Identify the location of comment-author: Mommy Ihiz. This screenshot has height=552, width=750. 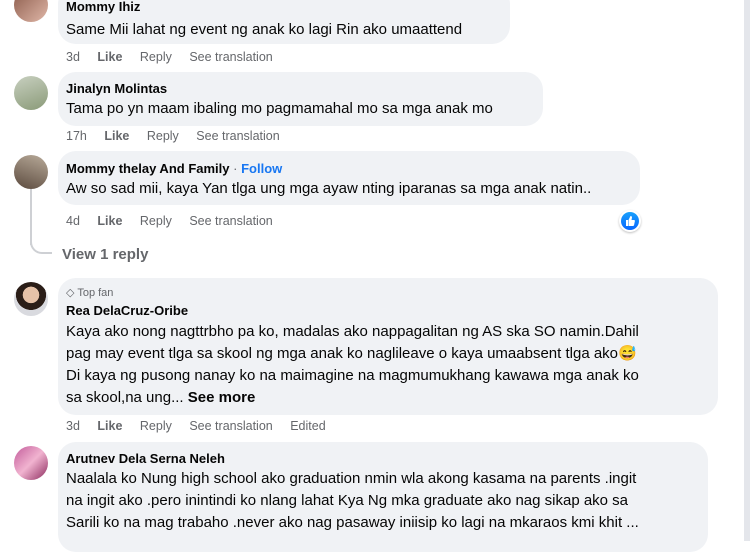
(103, 7).